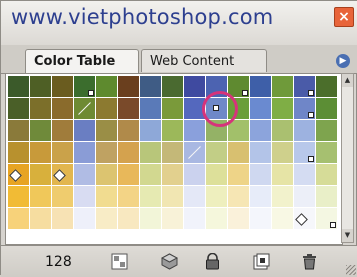  What do you see at coordinates (343, 61) in the screenshot?
I see `panel-menu-icon: ▶` at bounding box center [343, 61].